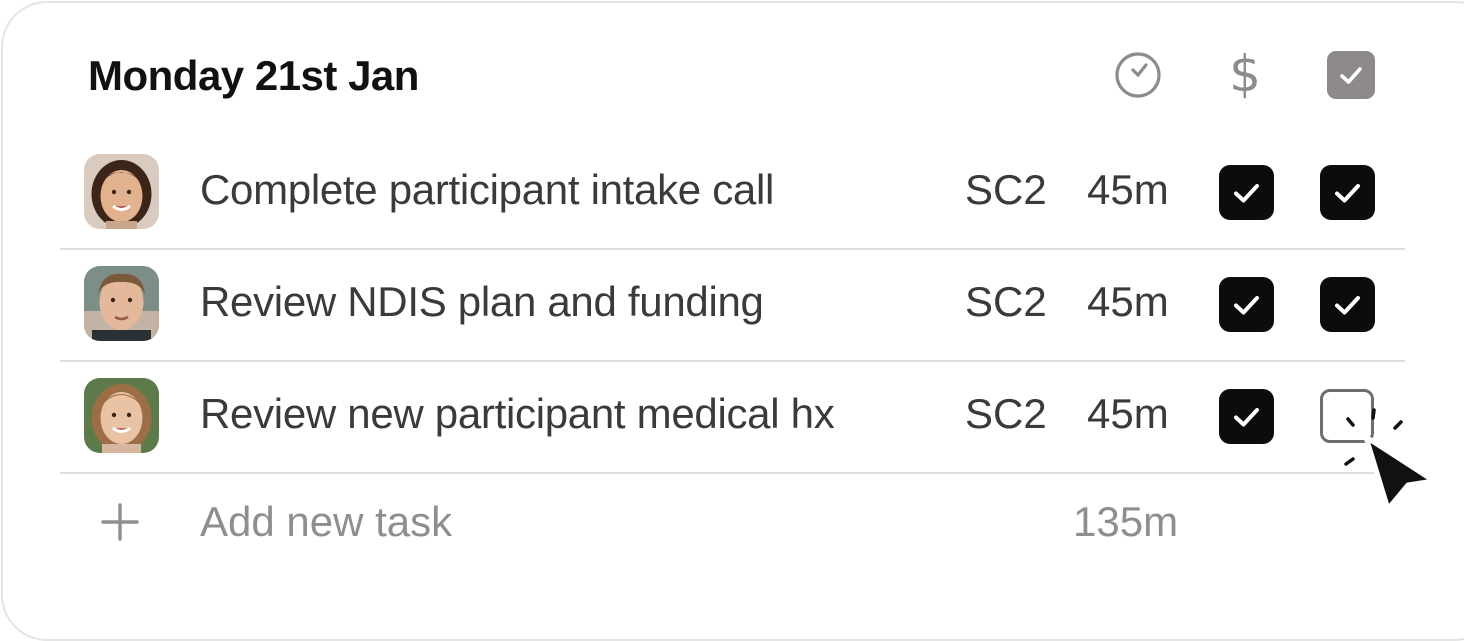  What do you see at coordinates (1245, 74) in the screenshot?
I see `dollar-icon: $` at bounding box center [1245, 74].